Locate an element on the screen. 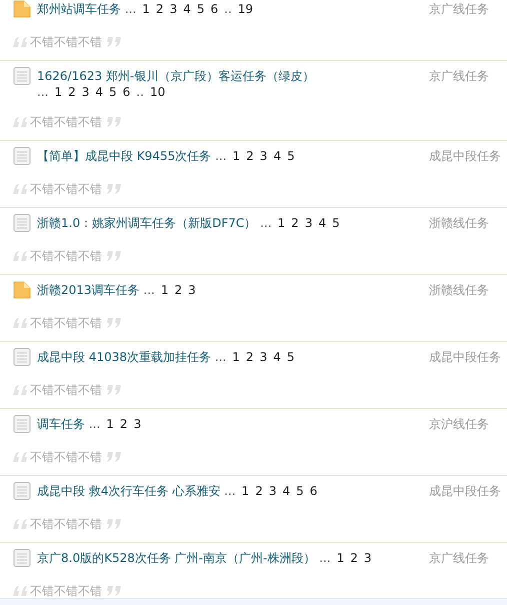  thread-title-link: 成昆中段 41038次重载加挂任务 is located at coordinates (124, 357).